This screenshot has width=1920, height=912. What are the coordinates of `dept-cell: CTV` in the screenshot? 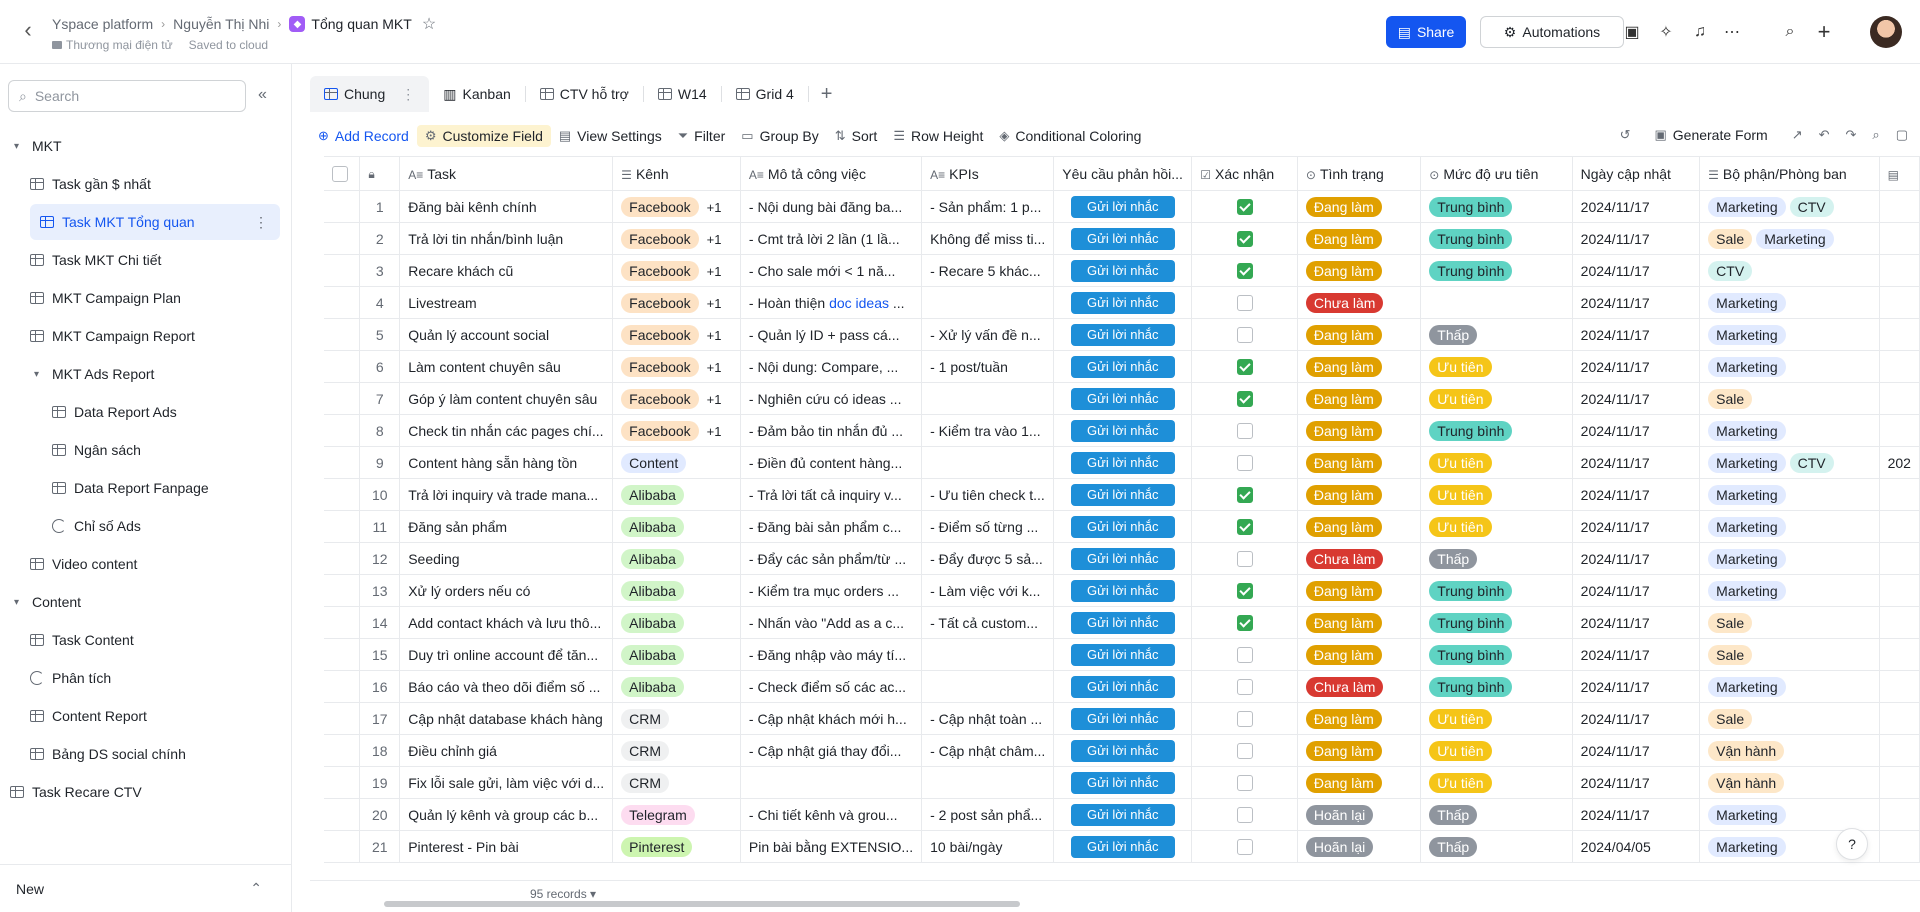 It's located at (1789, 270).